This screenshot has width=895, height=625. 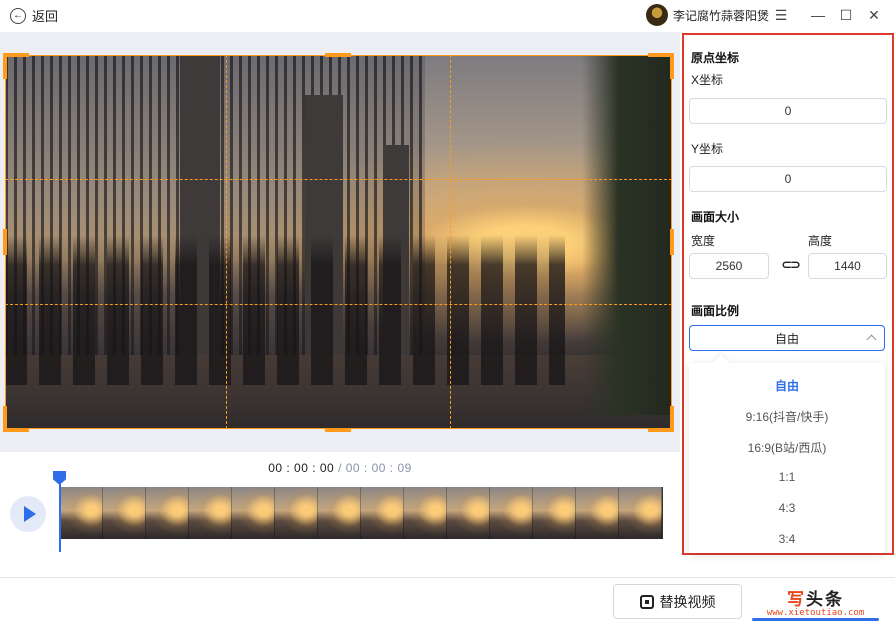 I want to click on dropdown-caret, so click(x=721, y=363).